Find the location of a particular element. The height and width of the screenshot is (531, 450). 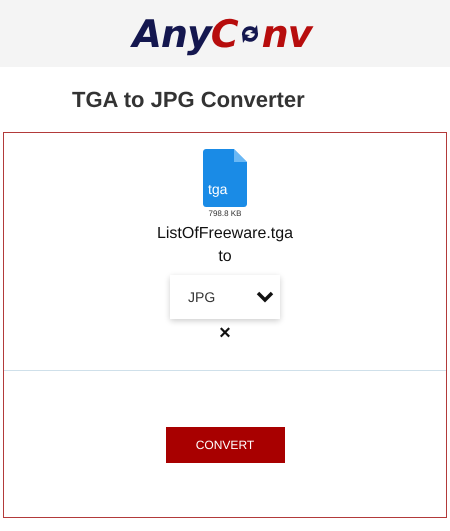

file-extension: tga is located at coordinates (218, 189).